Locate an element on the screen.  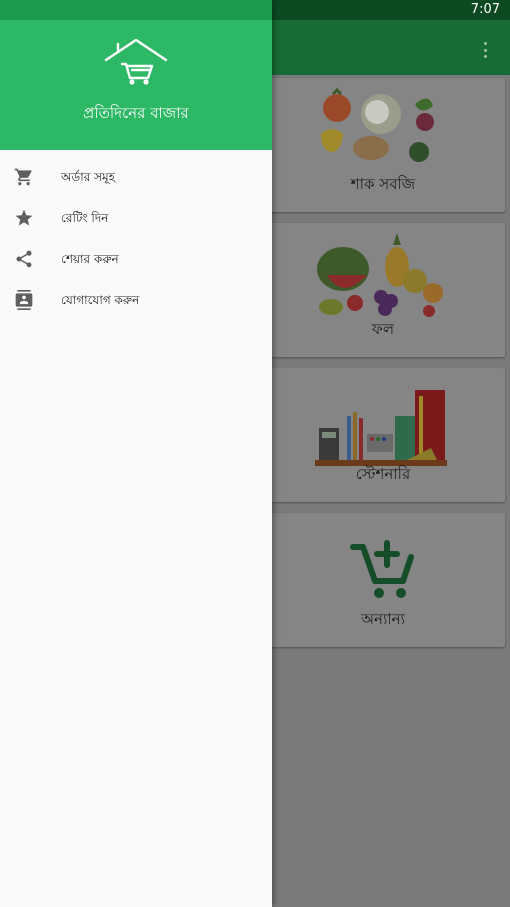
category-card-others: অন্যান্য is located at coordinates (383, 580).